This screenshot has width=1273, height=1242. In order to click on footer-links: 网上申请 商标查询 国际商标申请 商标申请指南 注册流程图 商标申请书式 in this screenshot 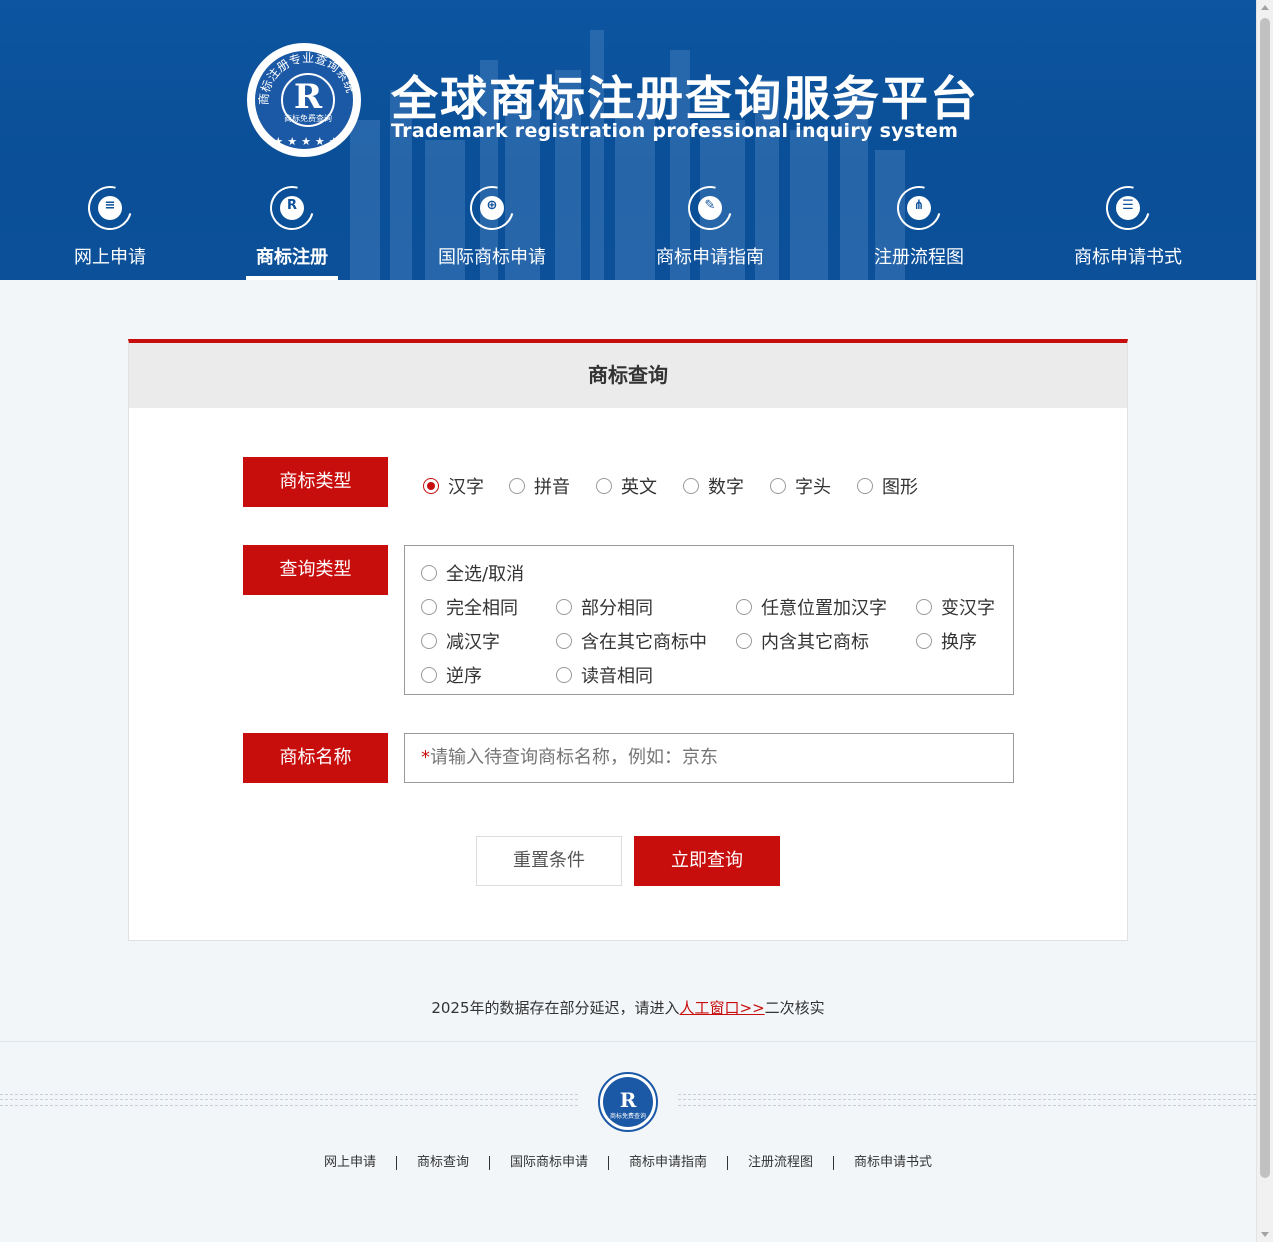, I will do `click(628, 1163)`.